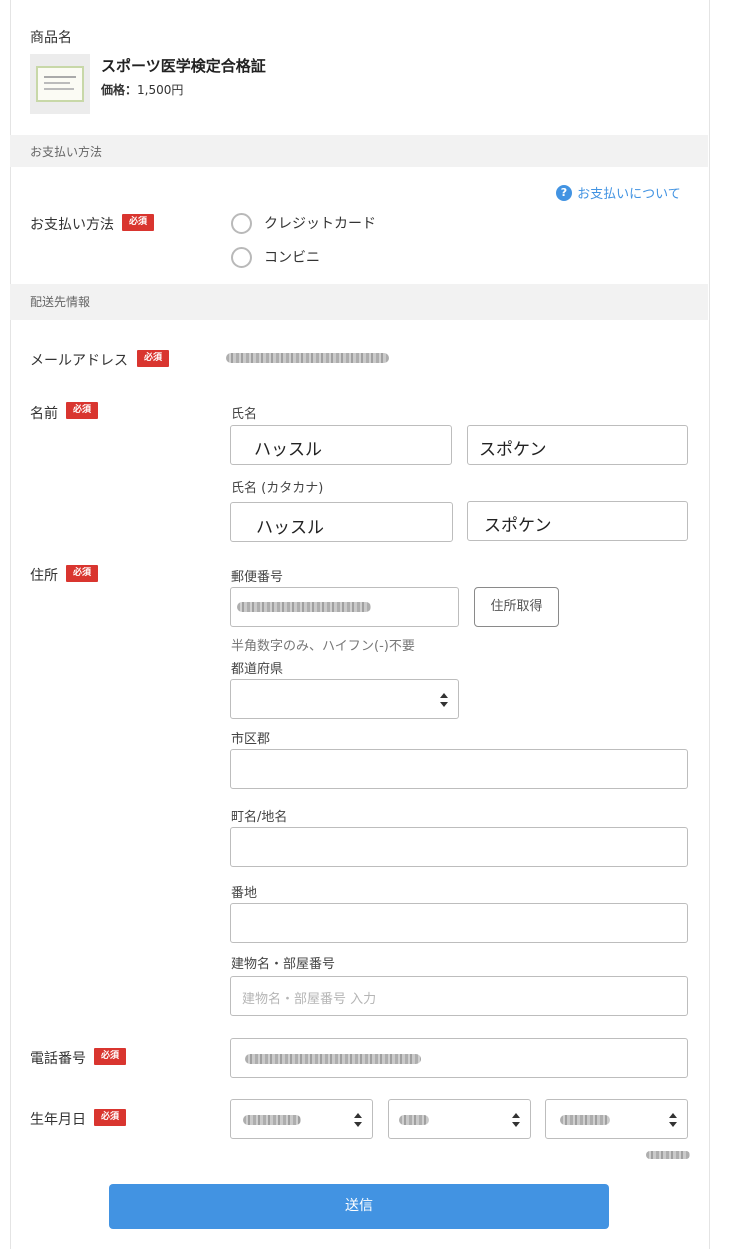  Describe the element at coordinates (58, 1059) in the screenshot. I see `phone-label: 電話番号` at that location.